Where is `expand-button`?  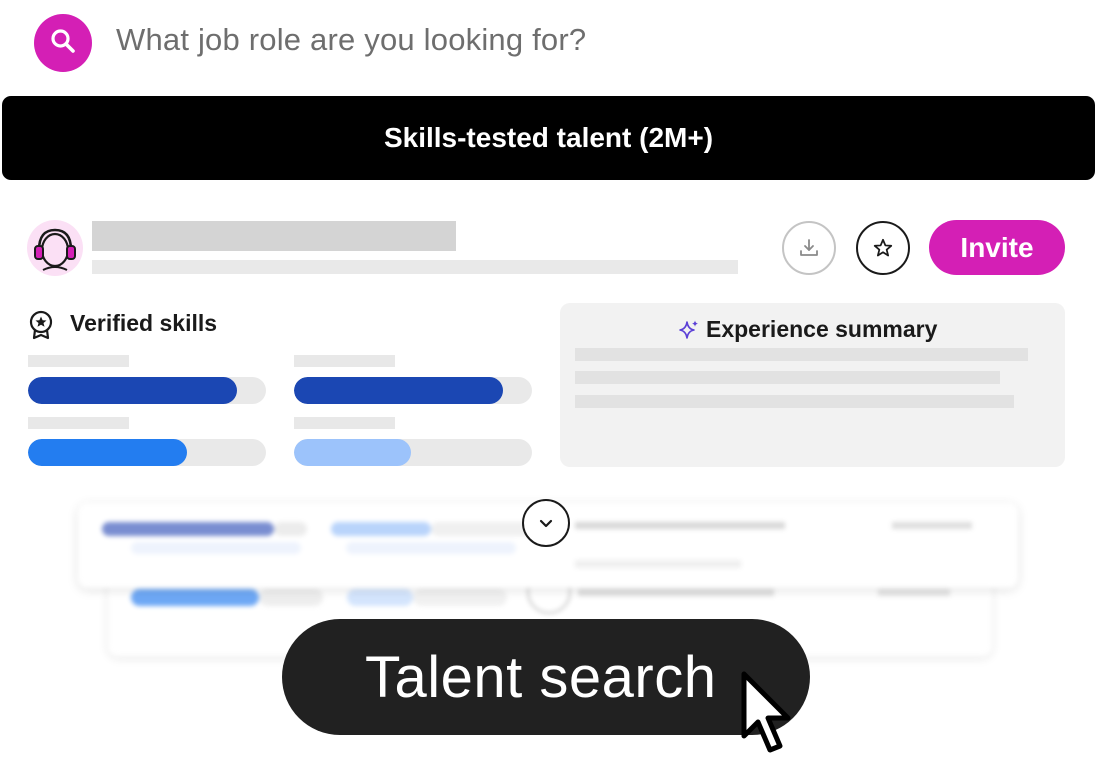
expand-button is located at coordinates (546, 523).